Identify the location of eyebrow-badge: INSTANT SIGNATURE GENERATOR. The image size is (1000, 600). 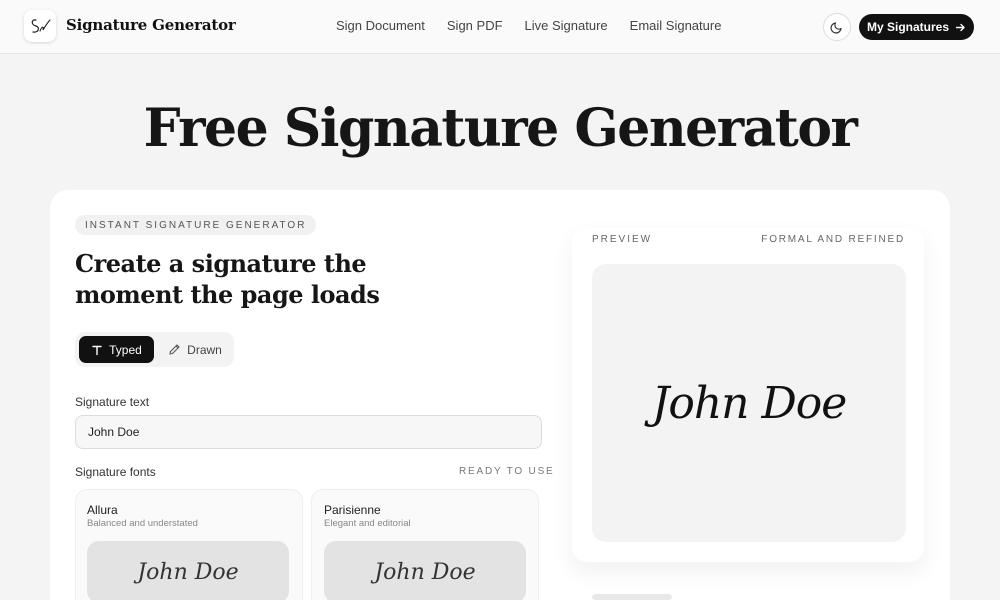
(196, 225).